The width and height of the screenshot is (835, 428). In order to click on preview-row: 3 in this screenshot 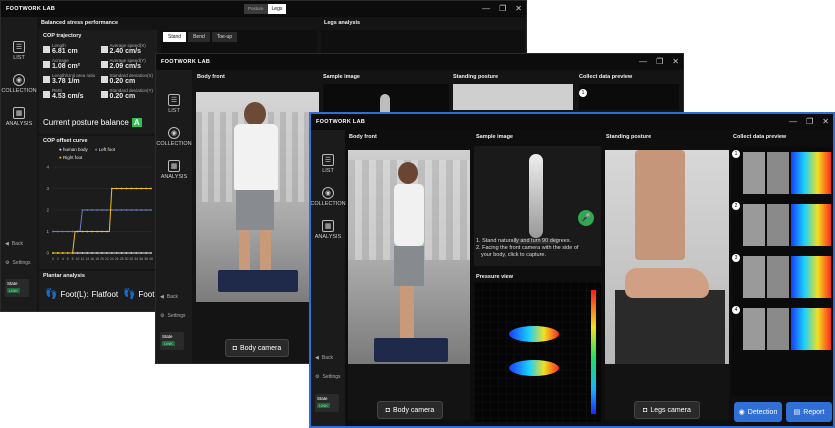, I will do `click(782, 276)`.